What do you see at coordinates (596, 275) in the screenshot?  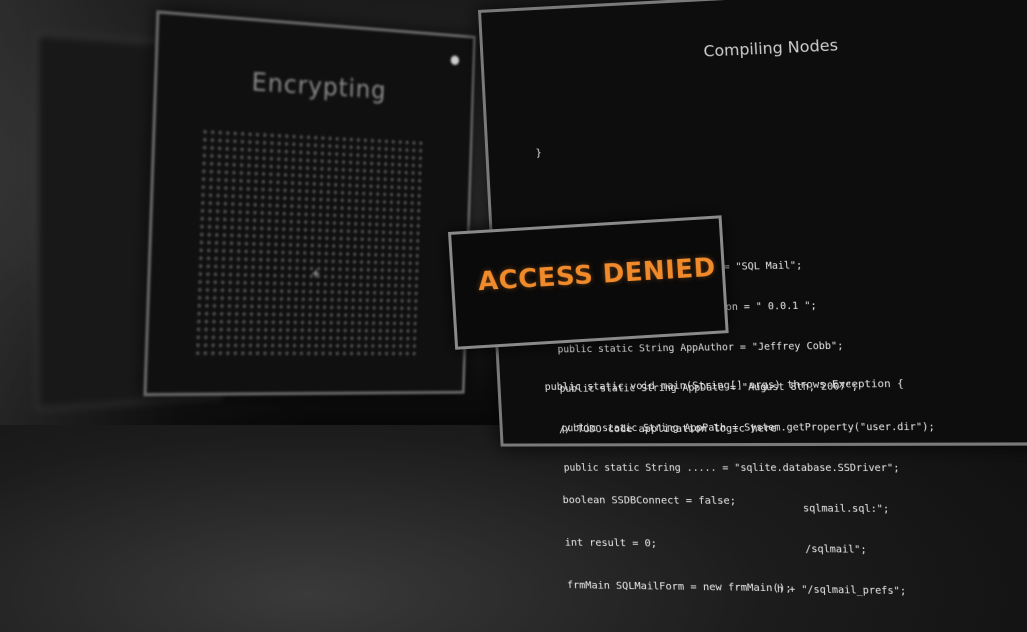 I see `access-denied-text: ACCESS DENIED` at bounding box center [596, 275].